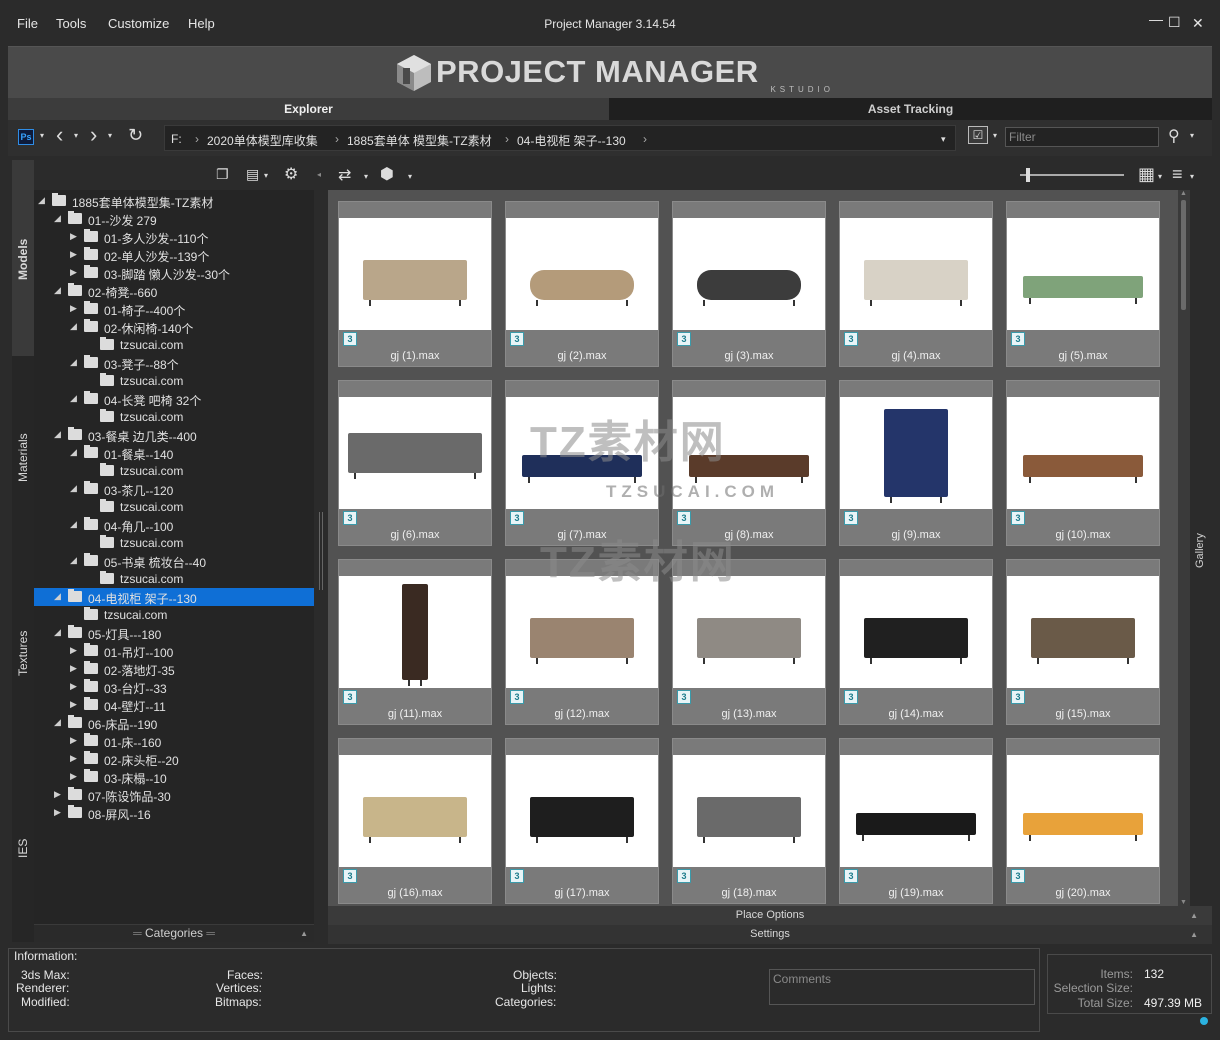  Describe the element at coordinates (174, 795) in the screenshot. I see `tree-item: ▶ 07-陈设饰品-30` at that location.